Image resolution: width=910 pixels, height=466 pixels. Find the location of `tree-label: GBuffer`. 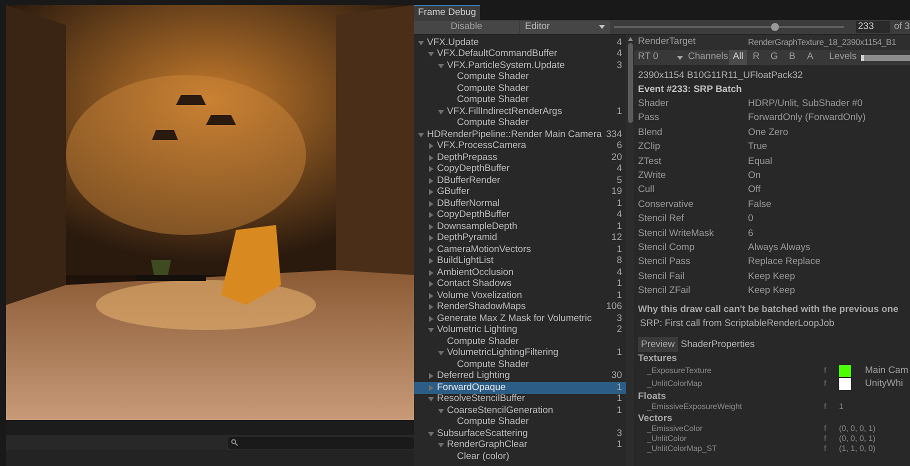

tree-label: GBuffer is located at coordinates (453, 192).